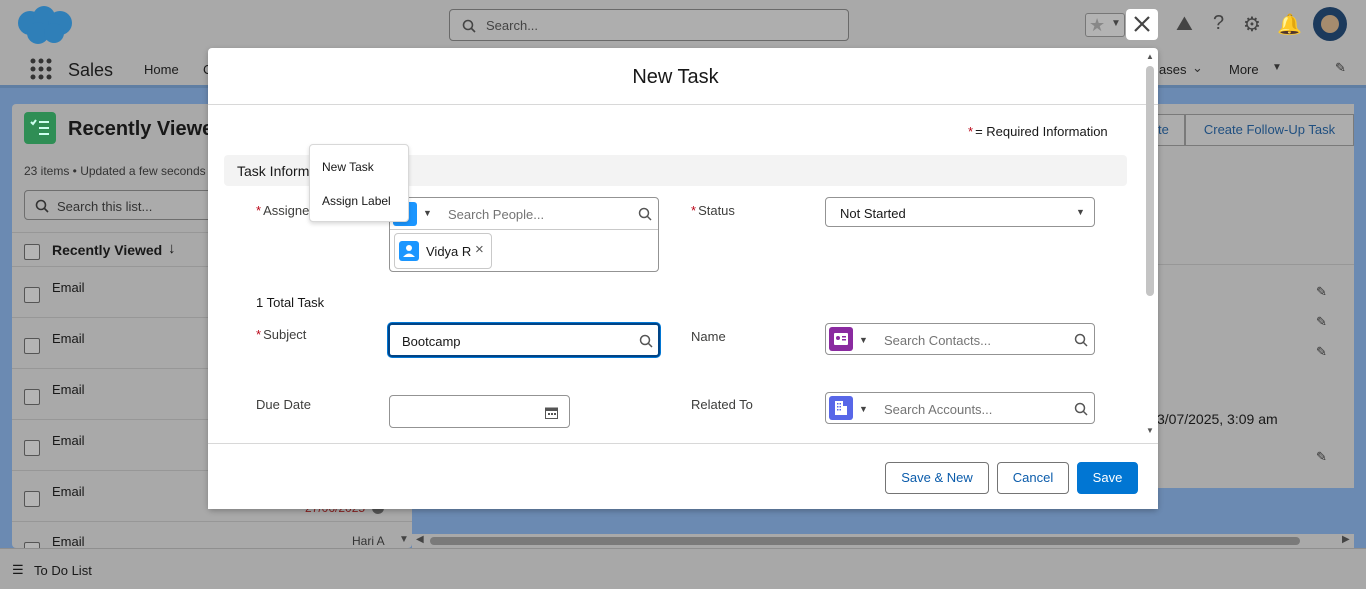 The width and height of the screenshot is (1366, 589). I want to click on contact-icon, so click(841, 339).